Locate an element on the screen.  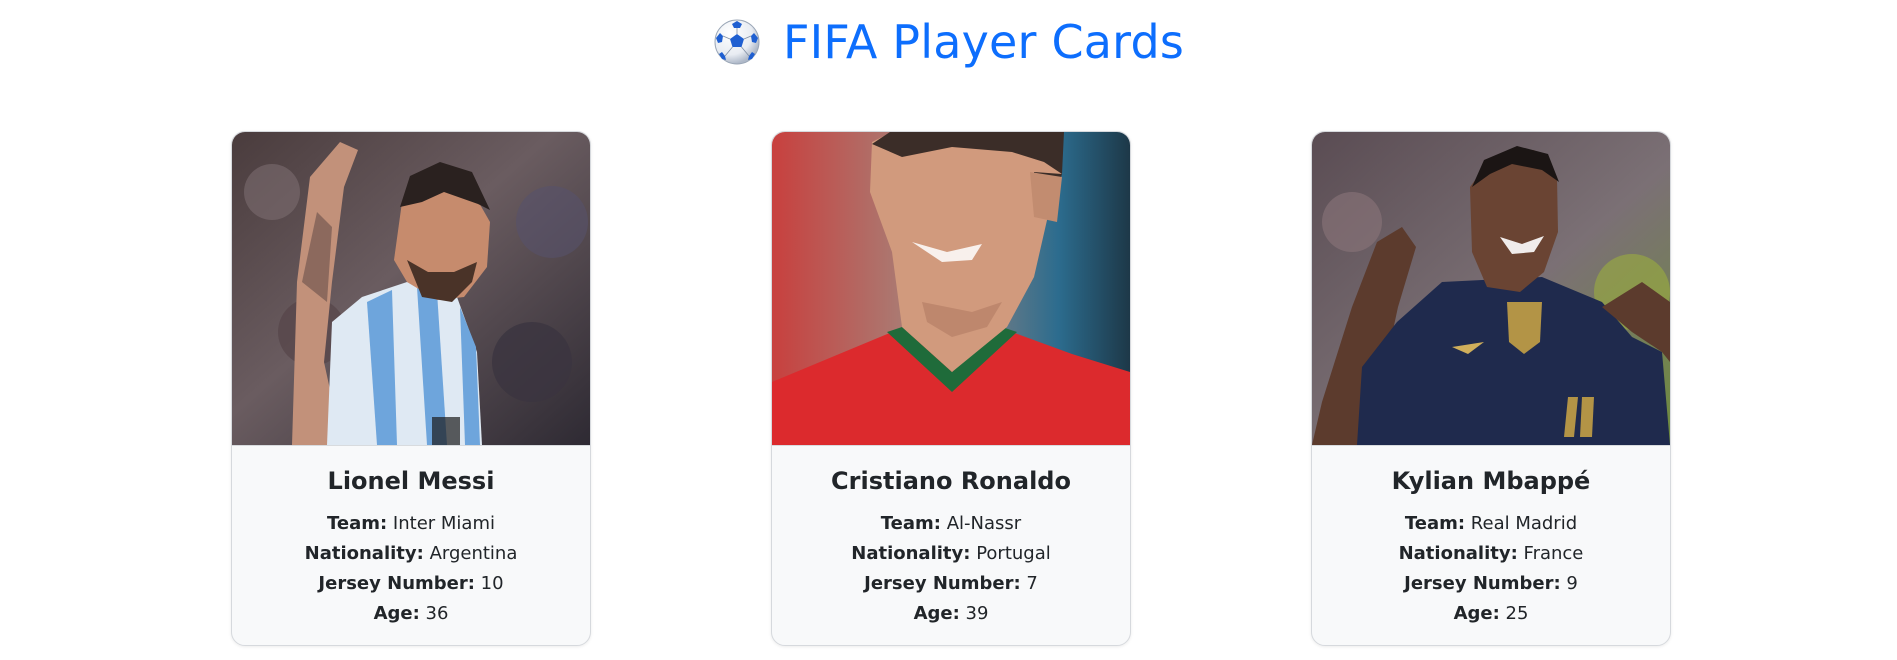
team-value: Al-Nassr is located at coordinates (984, 523).